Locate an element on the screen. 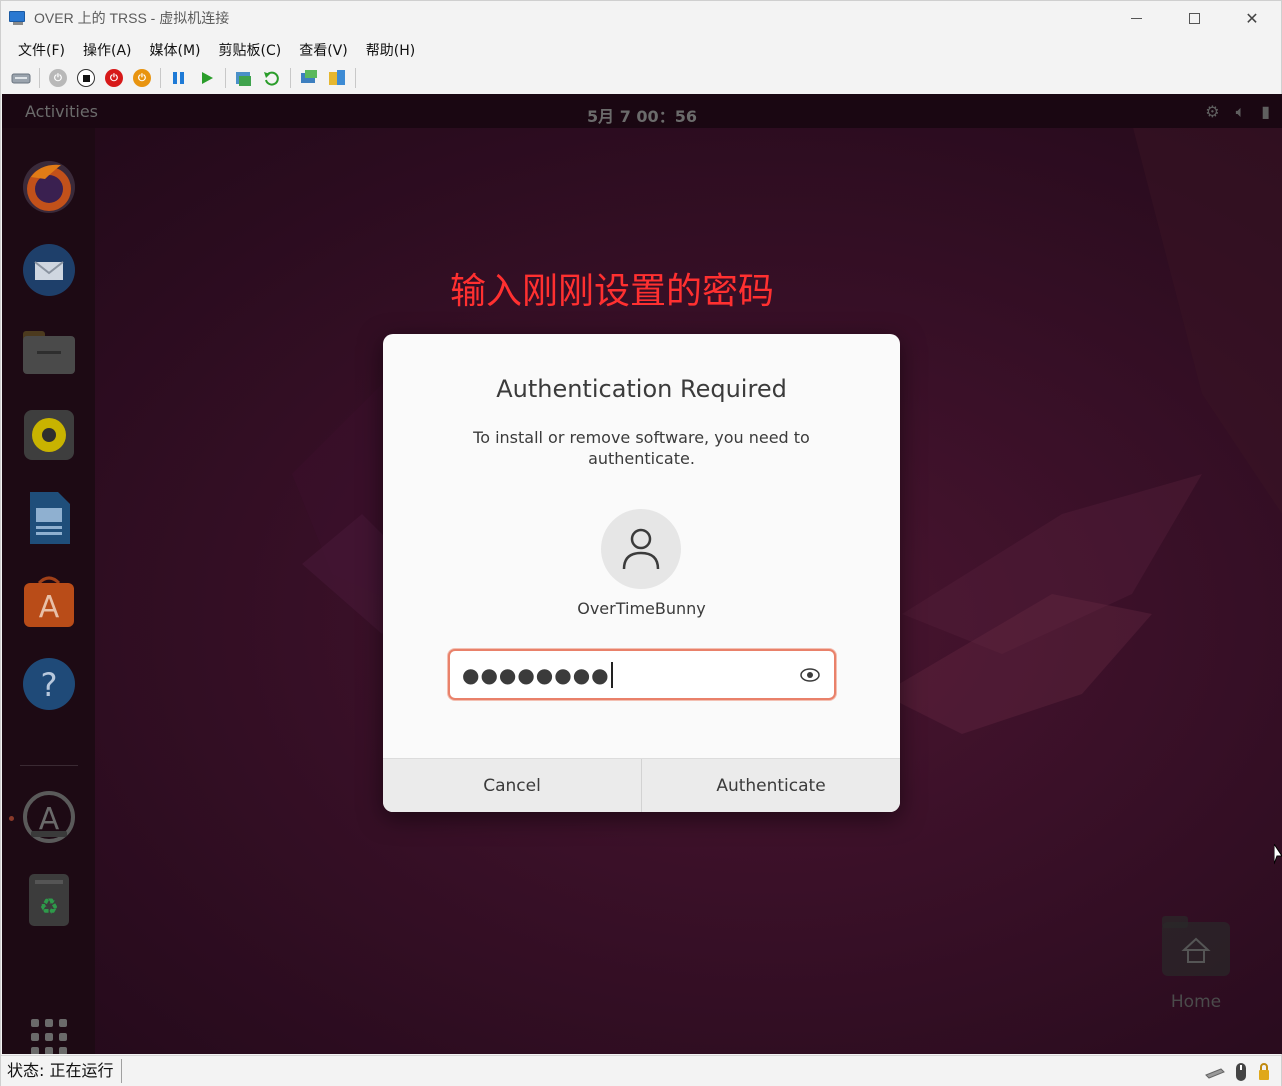  dock-software-updater: A is located at coordinates (49, 817).